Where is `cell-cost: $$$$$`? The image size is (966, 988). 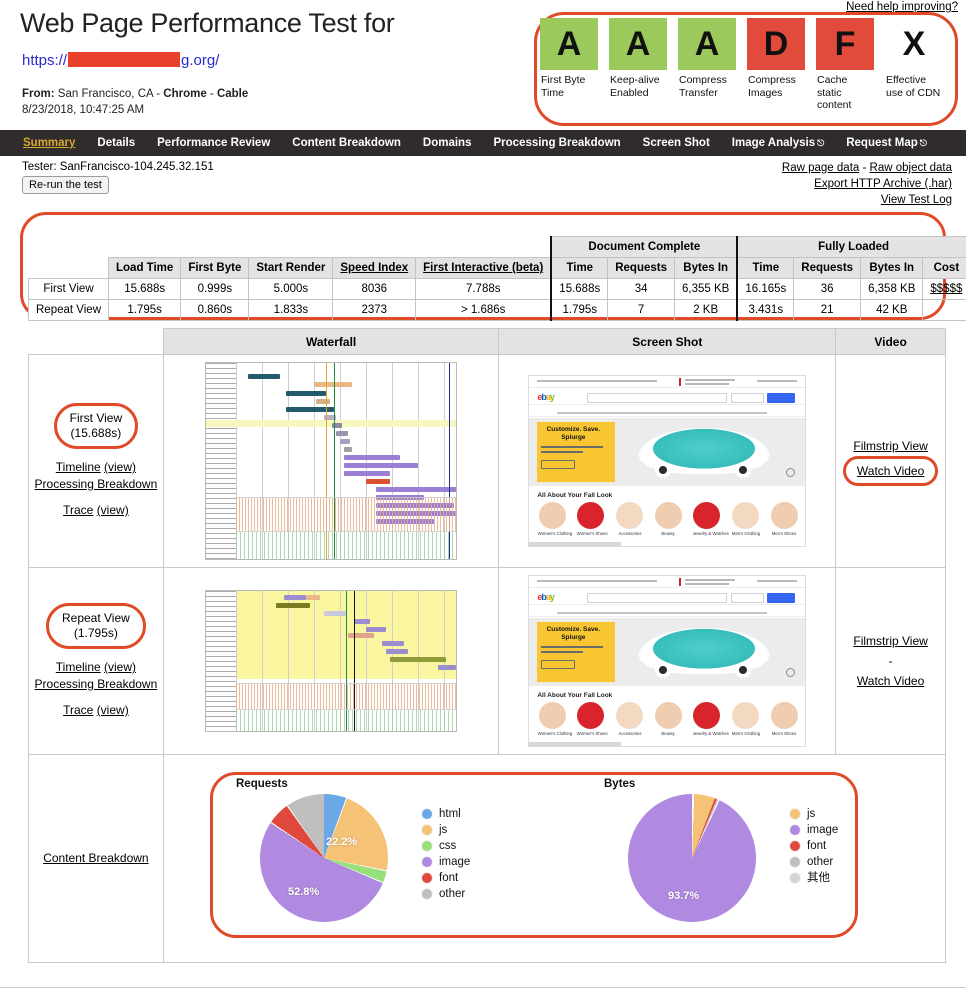
cell-cost: $$$$$ is located at coordinates (944, 289).